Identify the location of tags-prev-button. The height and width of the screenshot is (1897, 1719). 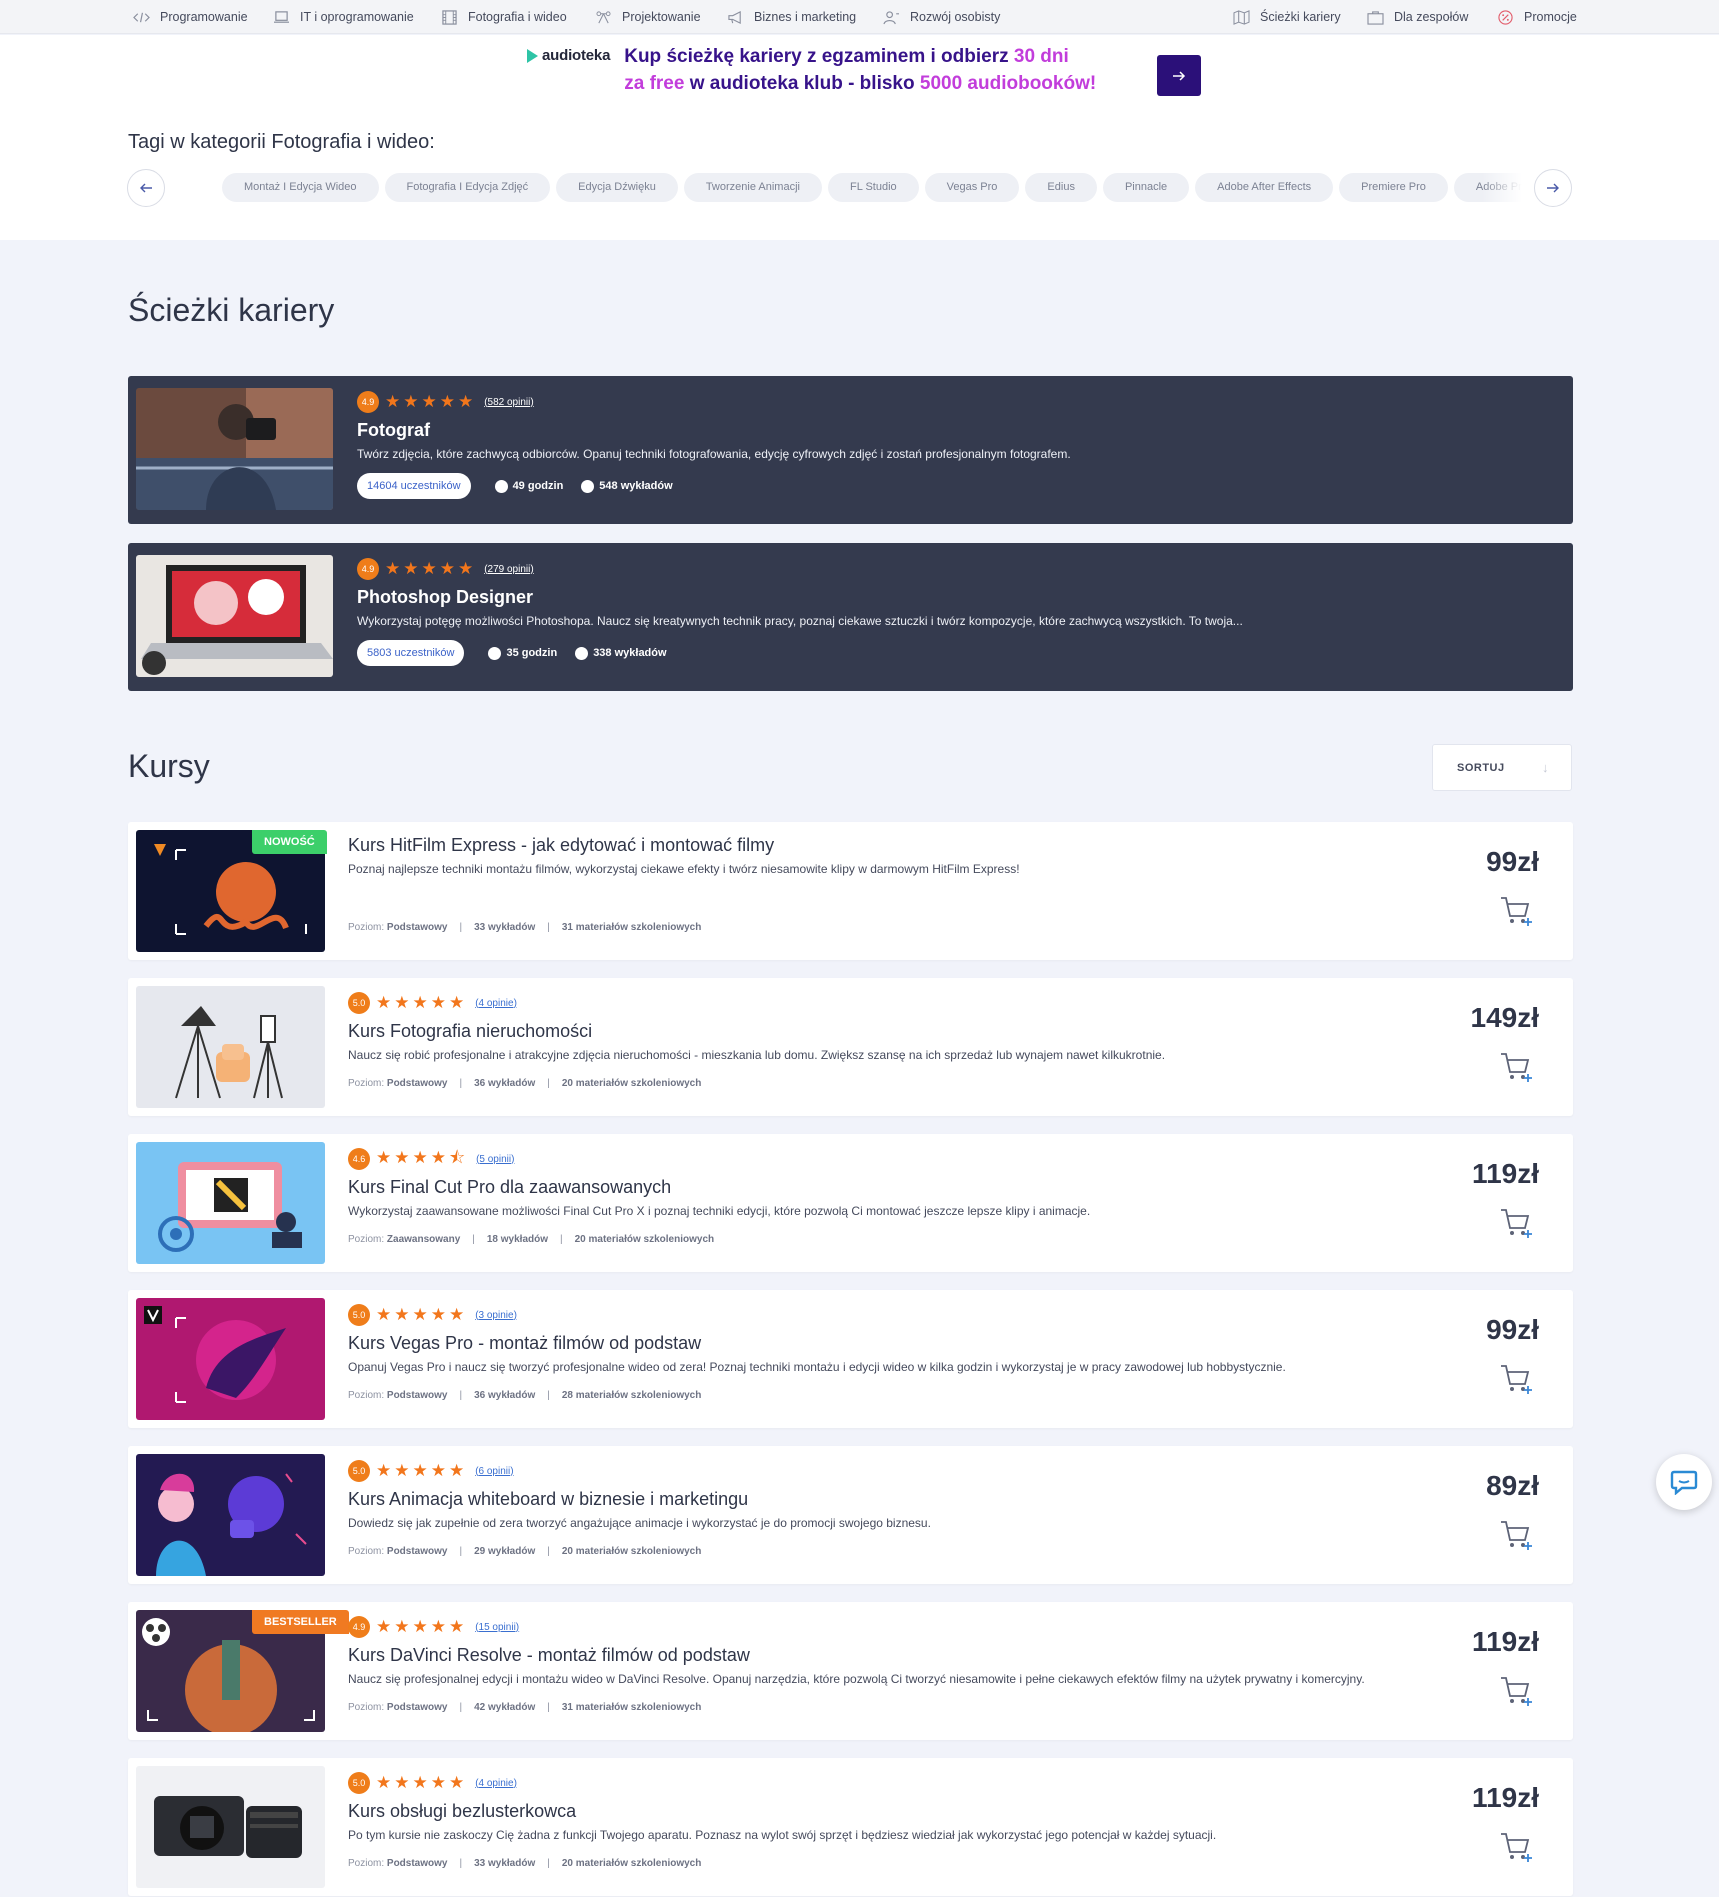
(146, 188).